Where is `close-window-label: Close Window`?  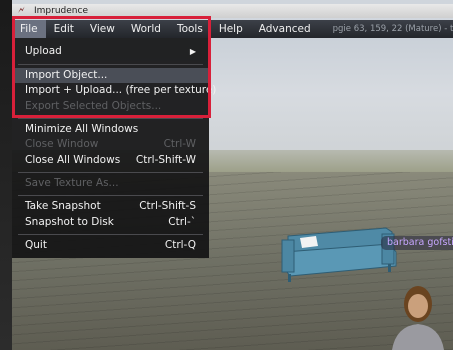 close-window-label: Close Window is located at coordinates (62, 144).